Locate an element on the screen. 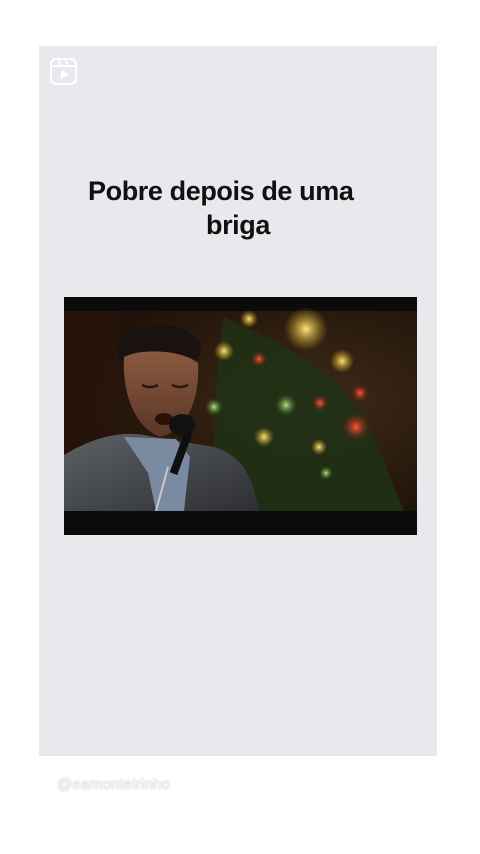 The image size is (480, 854). creator-watermark: @eamonteirinho is located at coordinates (114, 784).